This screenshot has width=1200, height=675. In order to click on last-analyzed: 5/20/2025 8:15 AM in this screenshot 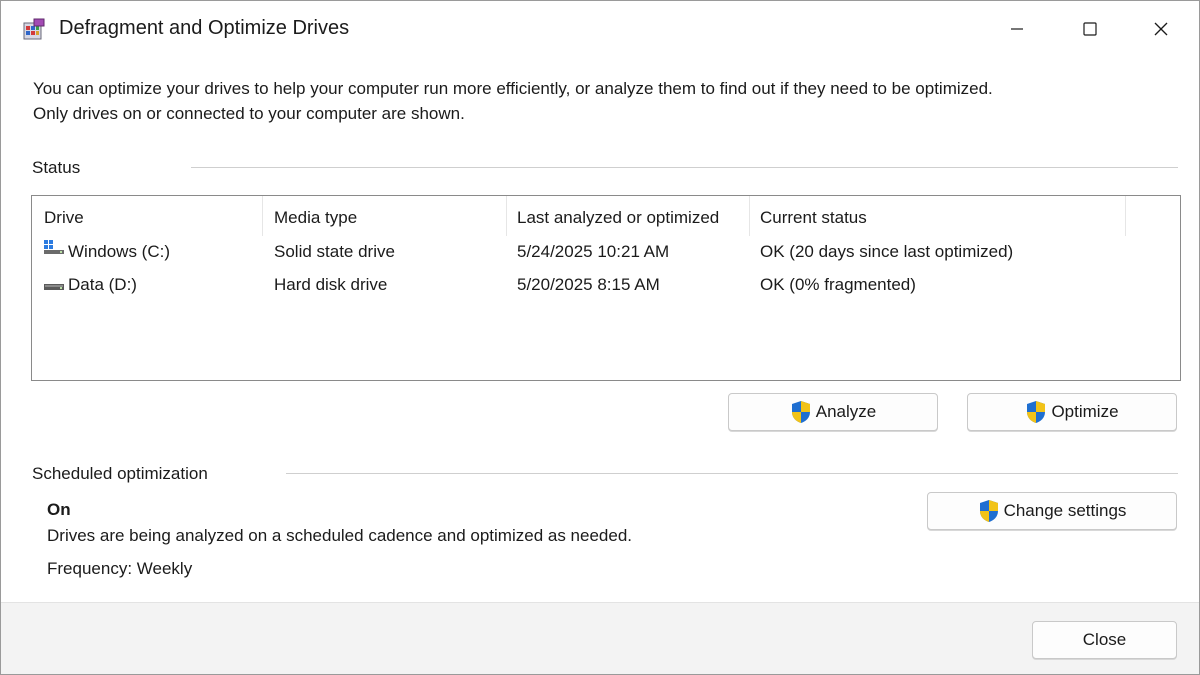, I will do `click(588, 284)`.